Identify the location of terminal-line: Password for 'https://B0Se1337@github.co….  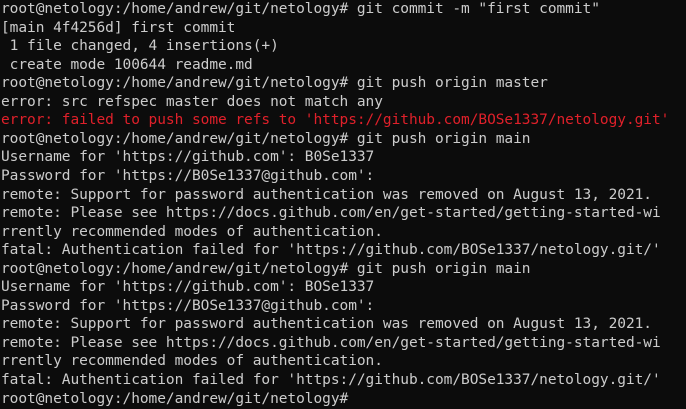
(188, 175).